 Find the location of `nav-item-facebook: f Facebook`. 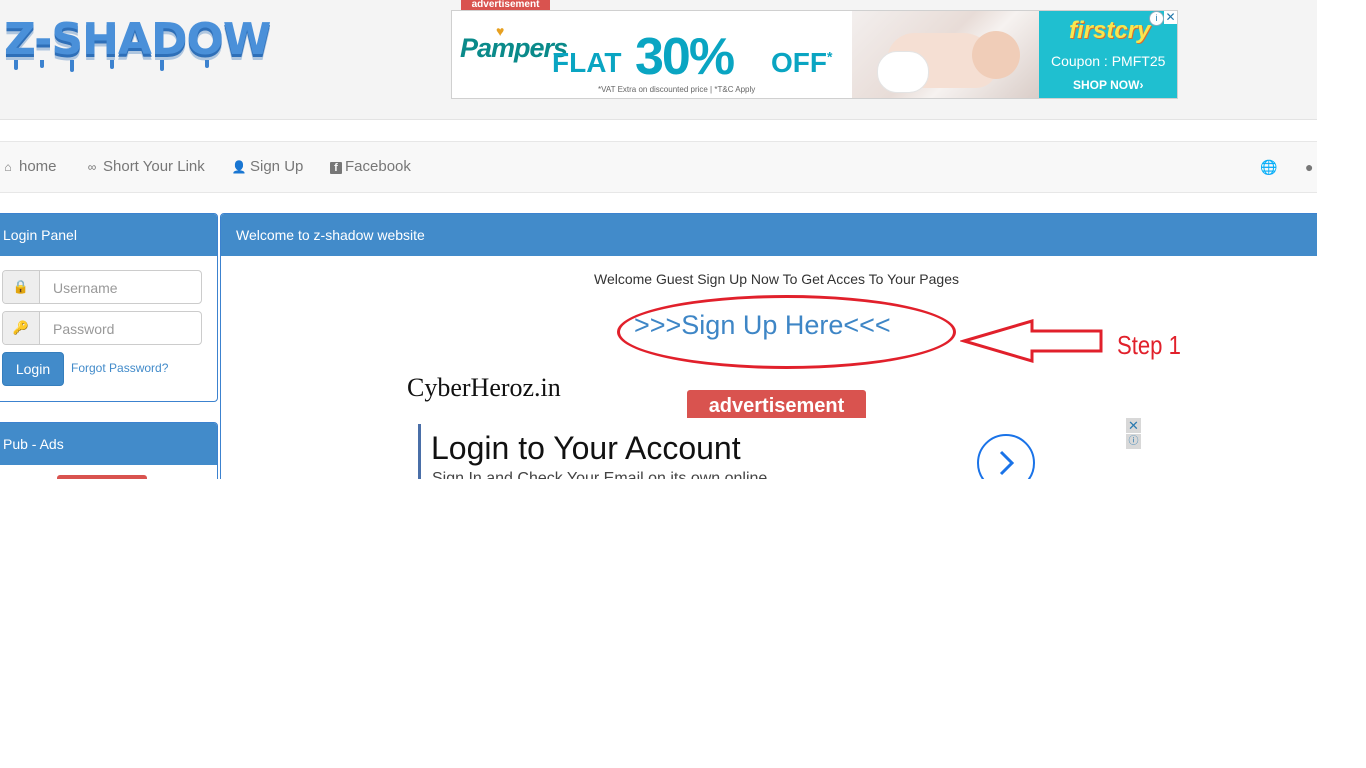

nav-item-facebook: f Facebook is located at coordinates (370, 167).